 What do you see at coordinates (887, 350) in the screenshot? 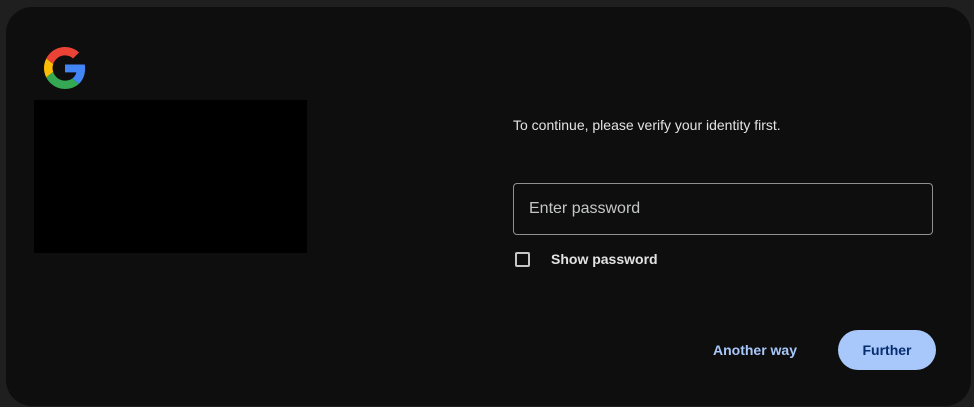
I see `further-button: Further` at bounding box center [887, 350].